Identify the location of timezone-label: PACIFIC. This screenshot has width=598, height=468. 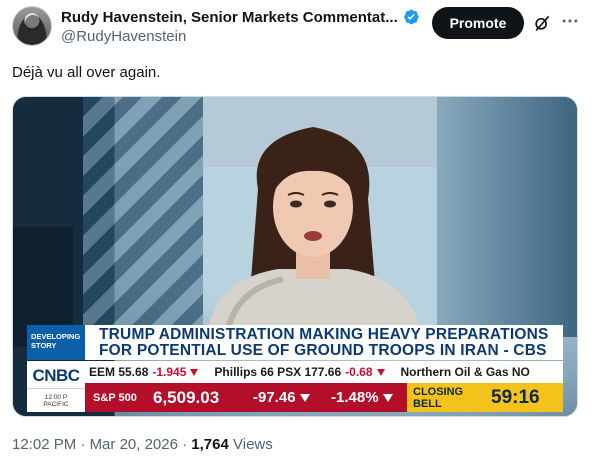
(56, 404).